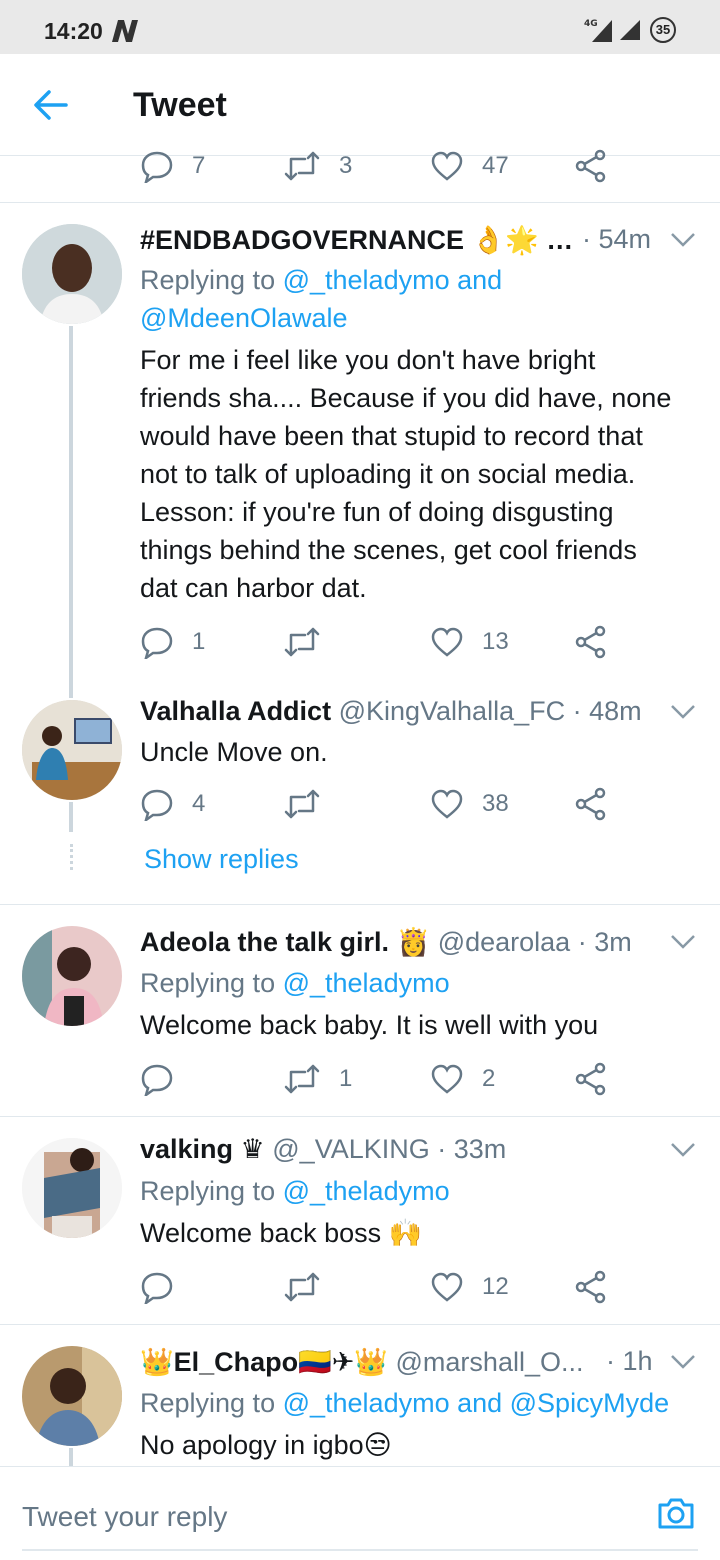 Image resolution: width=720 pixels, height=1560 pixels. Describe the element at coordinates (235, 711) in the screenshot. I see `display-name: Valhalla Addict` at that location.